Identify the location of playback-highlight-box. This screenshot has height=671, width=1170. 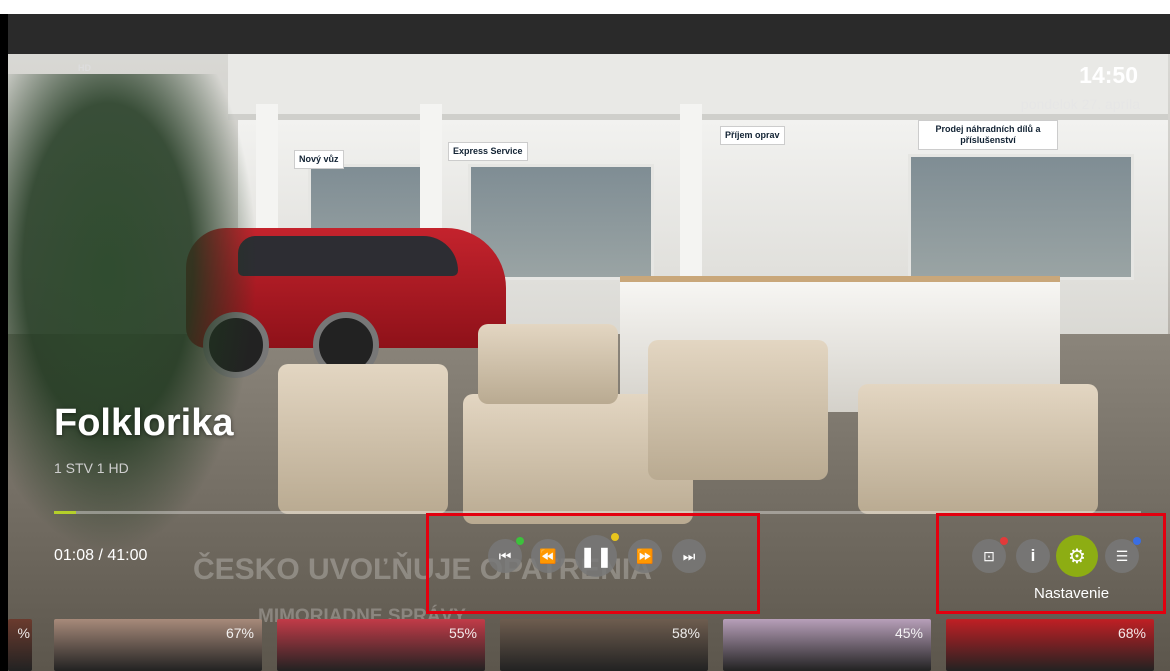
(593, 563).